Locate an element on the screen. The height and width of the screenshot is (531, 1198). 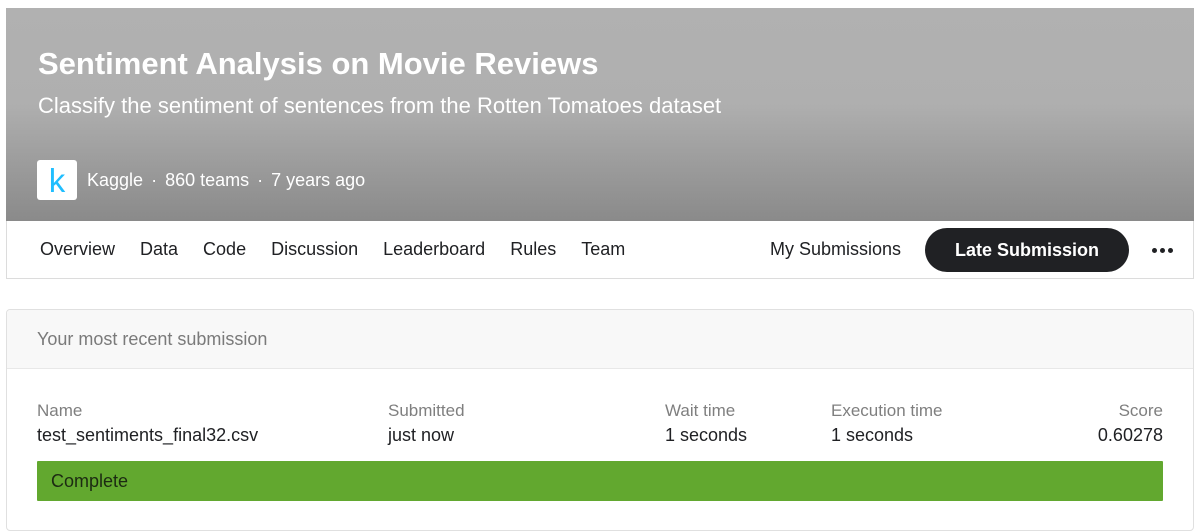
wait-time-value: 1 seconds is located at coordinates (706, 435).